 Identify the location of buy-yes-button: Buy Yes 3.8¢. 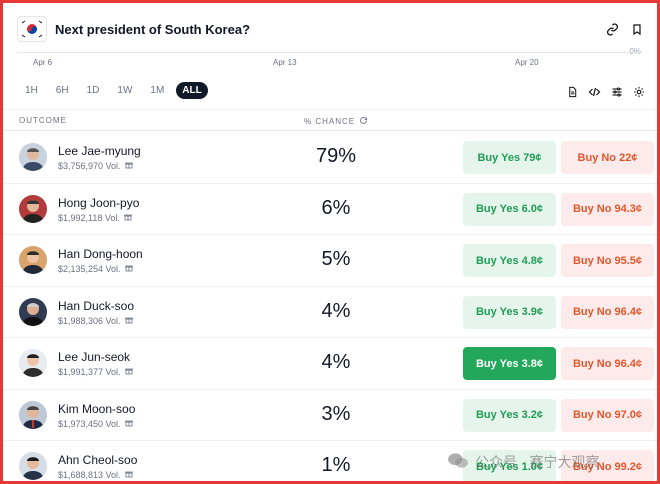
(509, 363).